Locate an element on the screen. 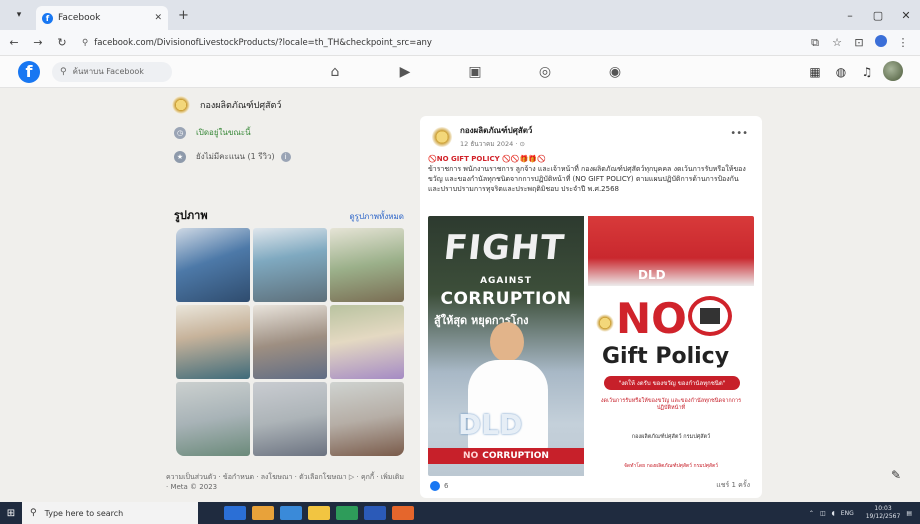  compose-message-icon: ✎ is located at coordinates (896, 478).